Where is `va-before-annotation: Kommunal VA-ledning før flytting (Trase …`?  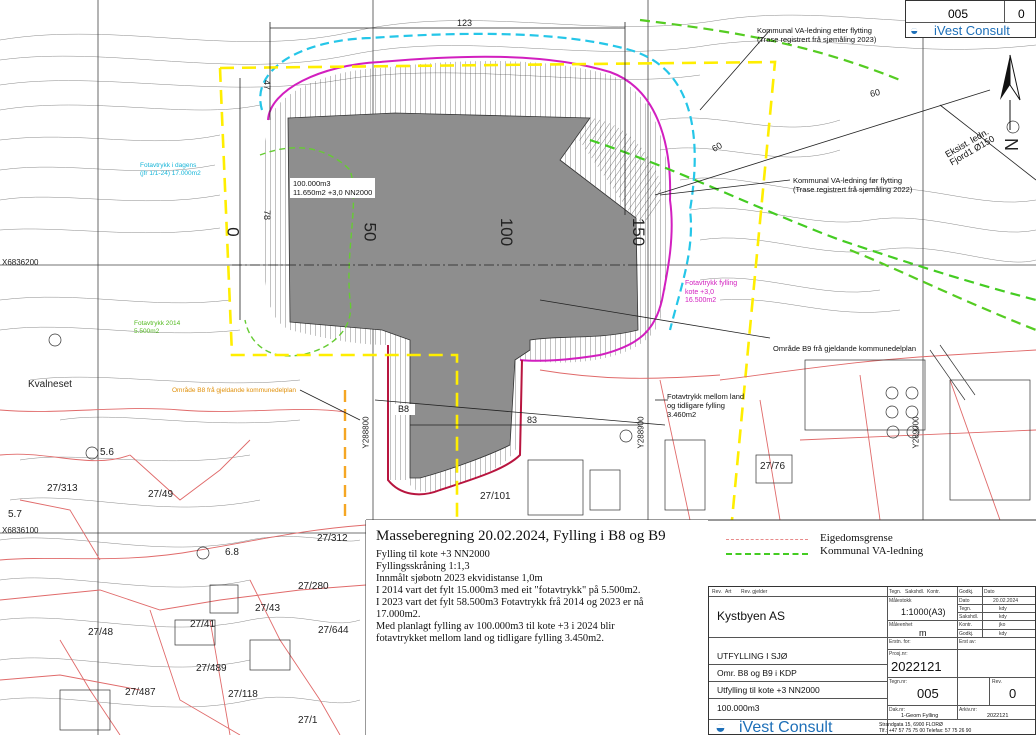 va-before-annotation: Kommunal VA-ledning før flytting (Trase … is located at coordinates (853, 185).